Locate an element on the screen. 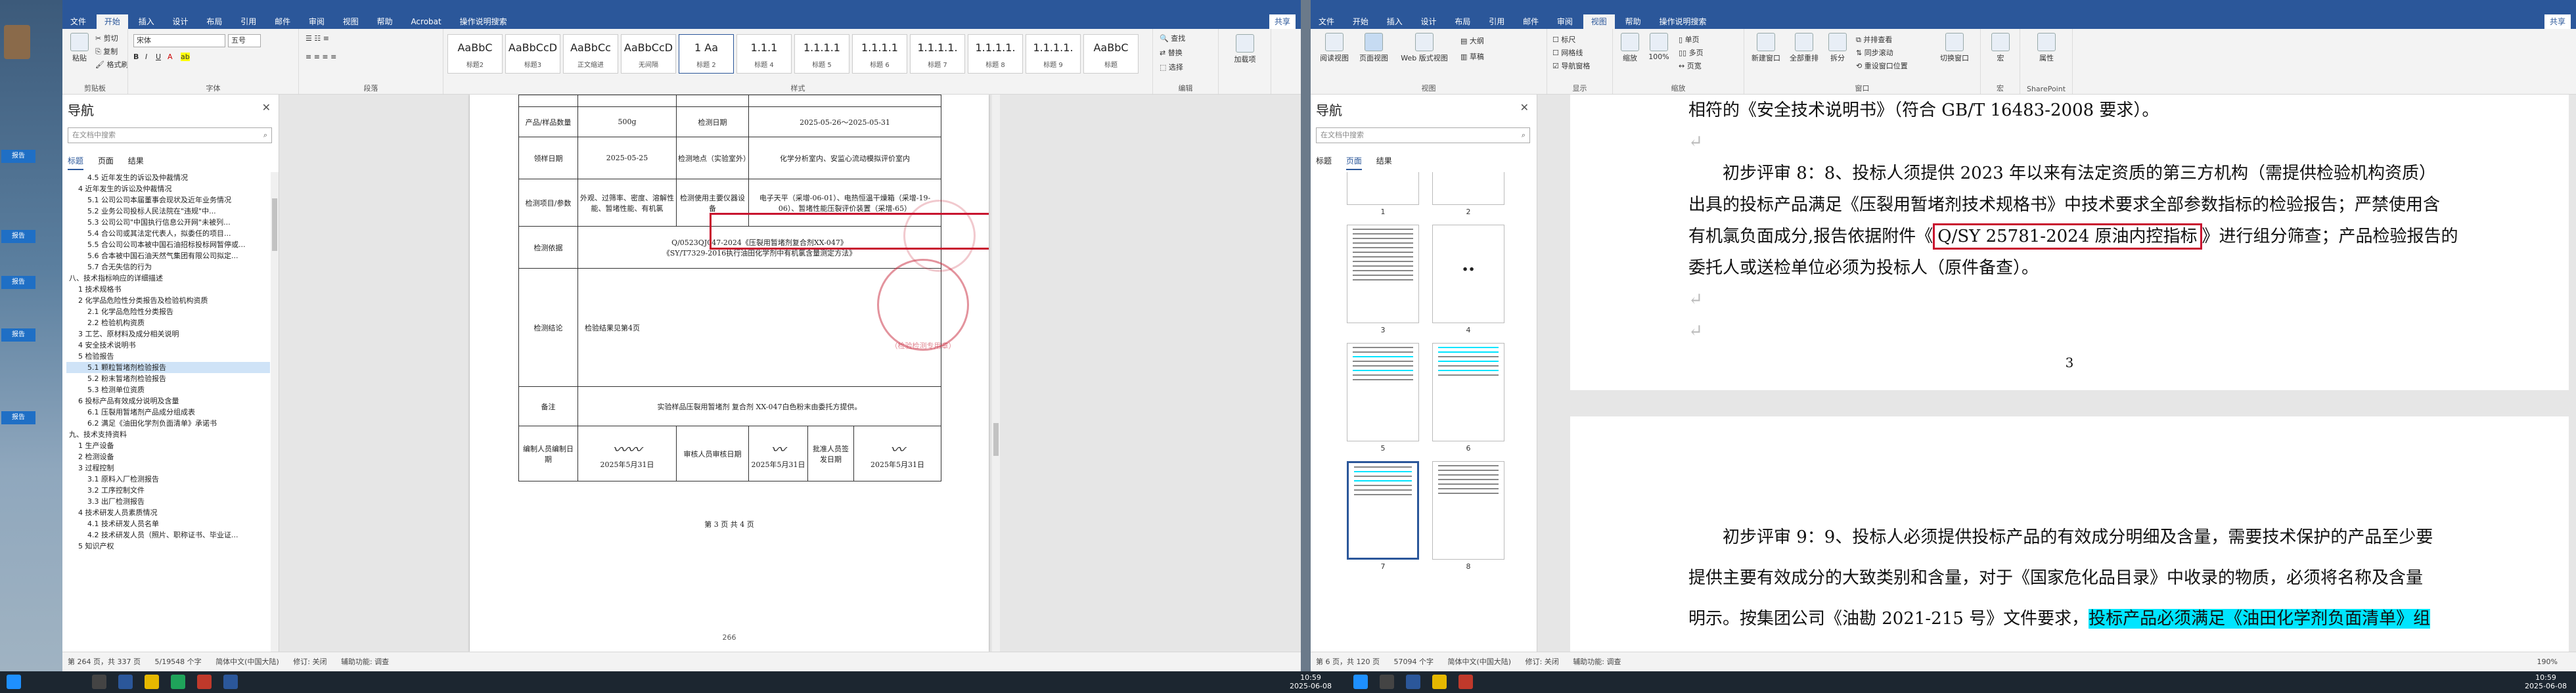 This screenshot has width=2576, height=693. nav-tree-item: 2 检测设备 is located at coordinates (168, 456).